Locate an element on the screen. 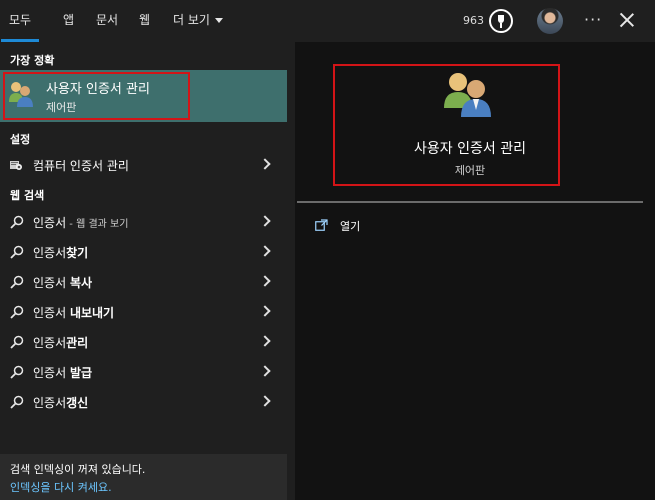  indexing-notice: 검색 인덱싱이 꺼져 있습니다. 인덱싱을 다시 켜세요. is located at coordinates (143, 477).